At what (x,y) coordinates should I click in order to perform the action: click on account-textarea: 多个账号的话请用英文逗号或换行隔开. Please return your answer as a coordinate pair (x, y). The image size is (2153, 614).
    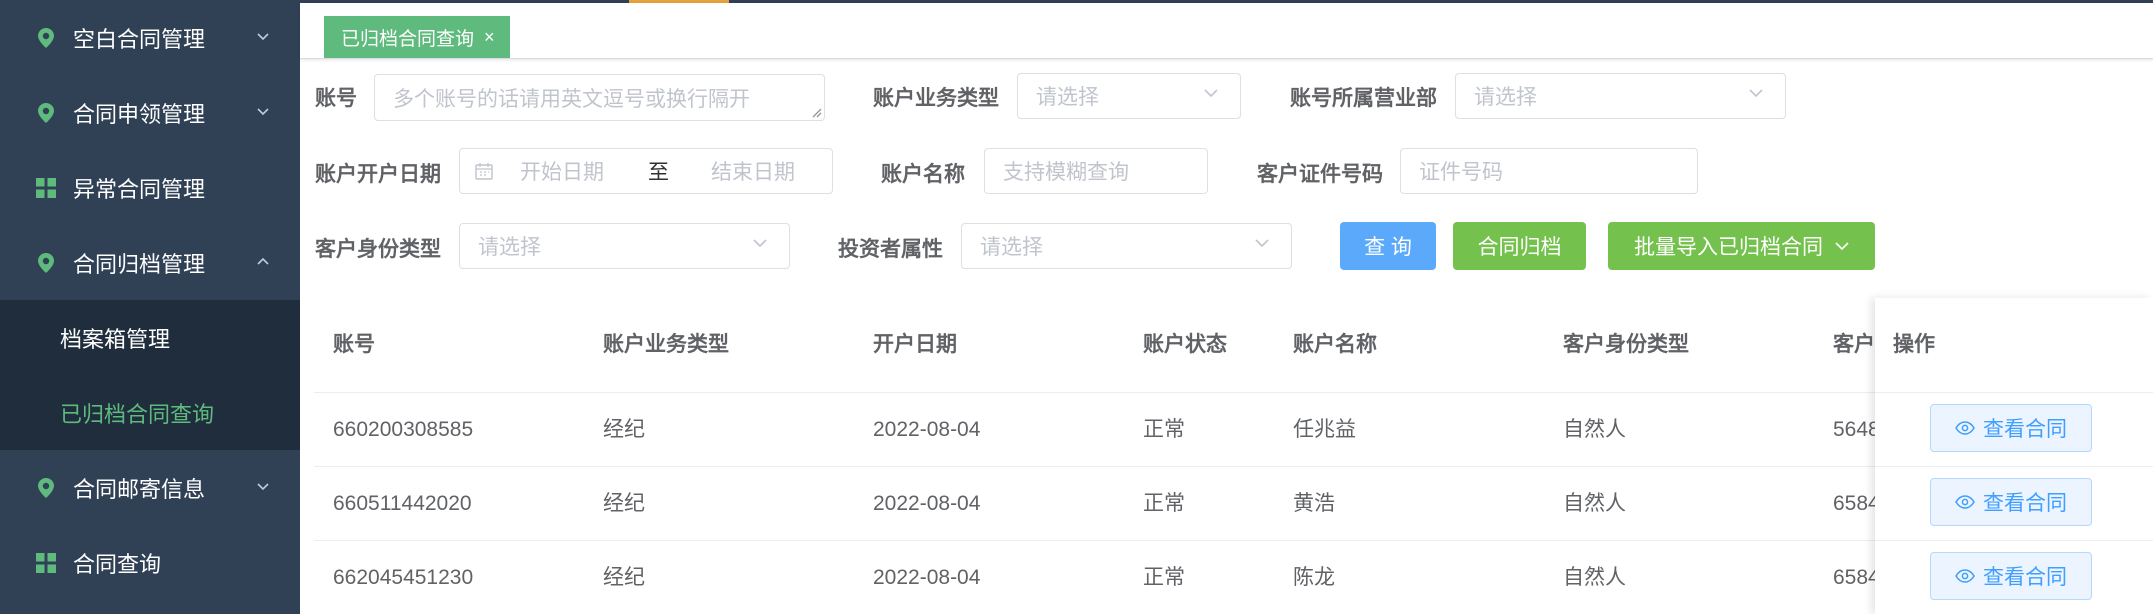
    Looking at the image, I should click on (599, 97).